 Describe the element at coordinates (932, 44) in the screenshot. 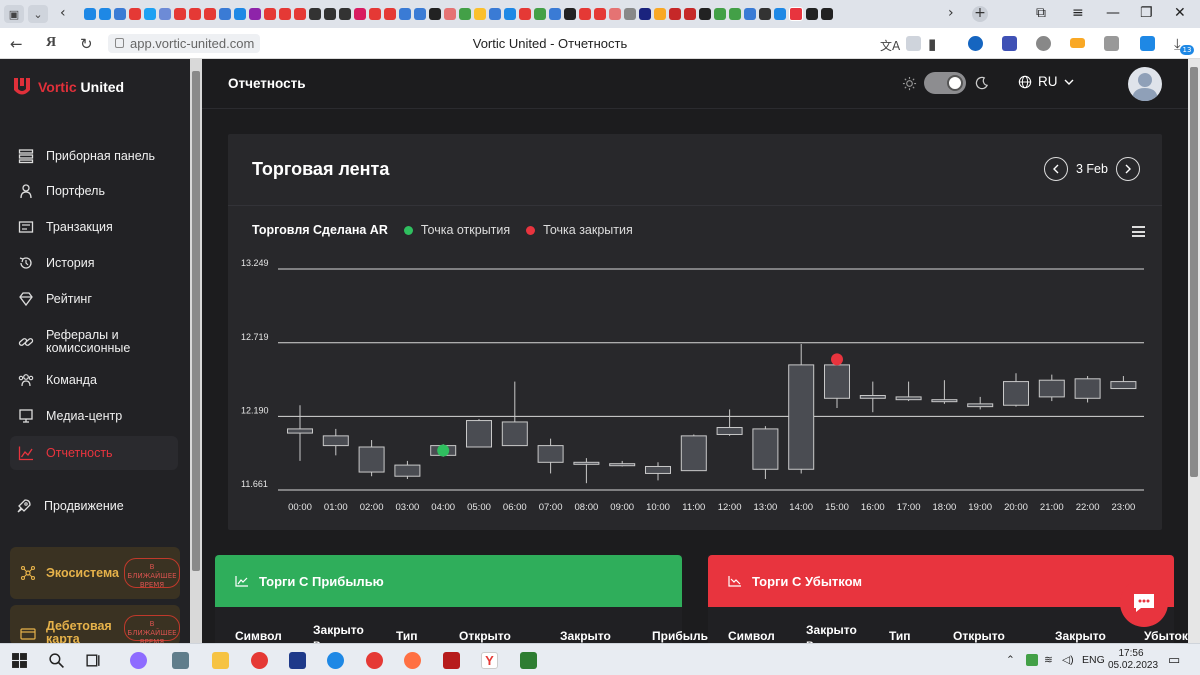

I see `bookmark-icon: ▮` at that location.